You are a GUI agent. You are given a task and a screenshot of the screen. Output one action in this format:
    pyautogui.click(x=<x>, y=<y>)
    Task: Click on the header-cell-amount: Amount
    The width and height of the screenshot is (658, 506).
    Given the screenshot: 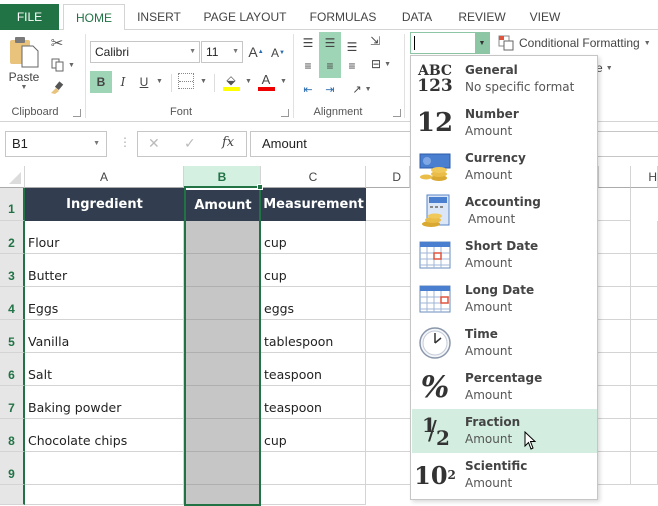 What is the action you would take?
    pyautogui.click(x=223, y=205)
    